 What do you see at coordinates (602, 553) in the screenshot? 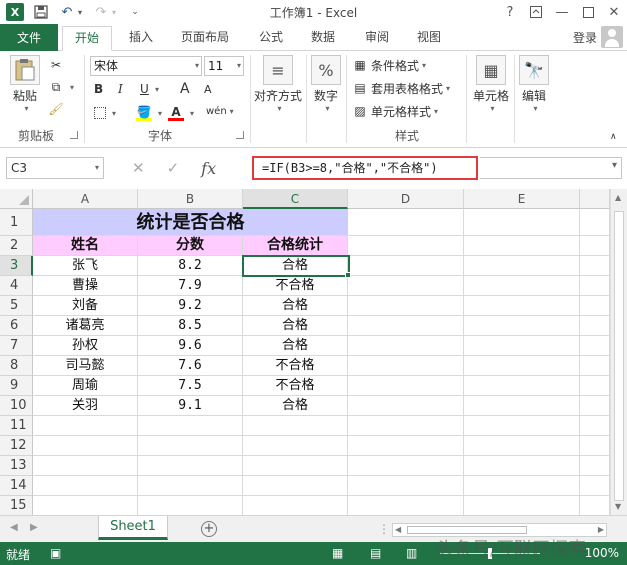
I see `zoom-percent: 100%` at bounding box center [602, 553].